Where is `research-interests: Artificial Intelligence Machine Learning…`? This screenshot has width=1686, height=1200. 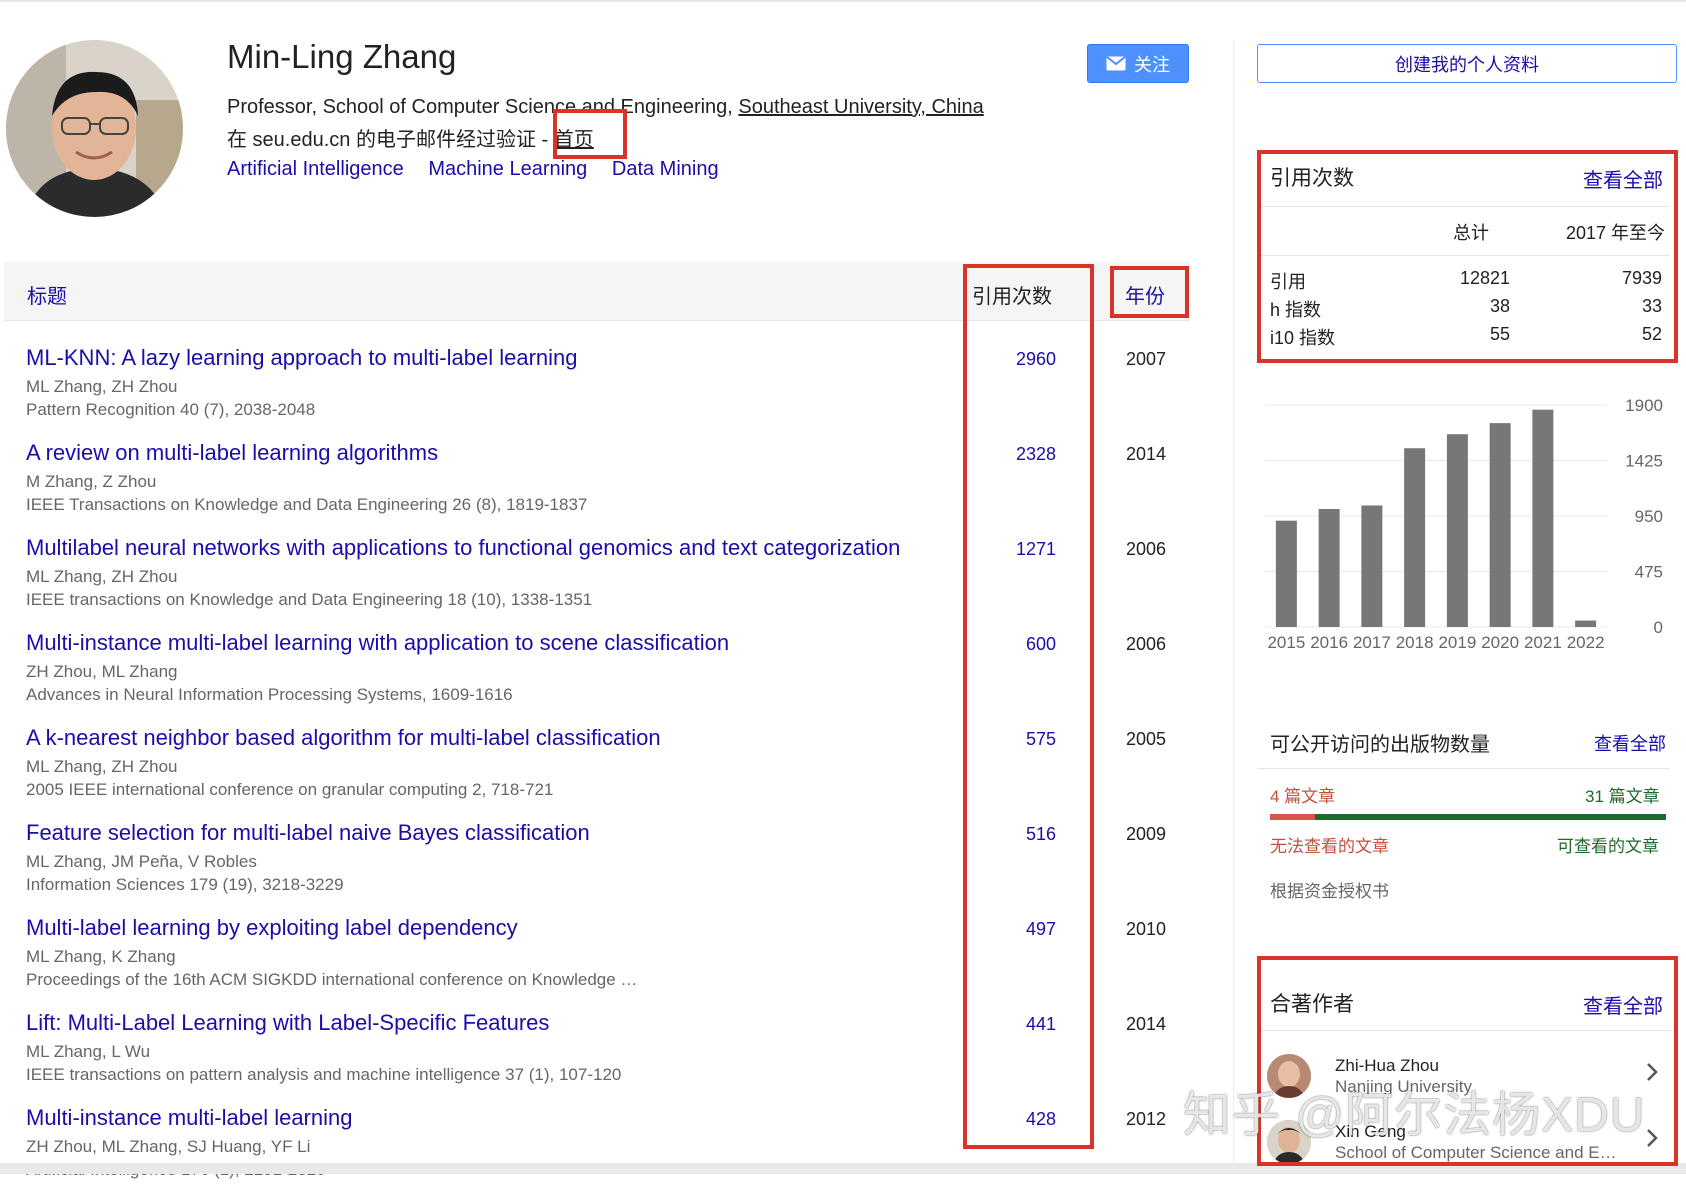
research-interests: Artificial Intelligence Machine Learning… is located at coordinates (482, 169).